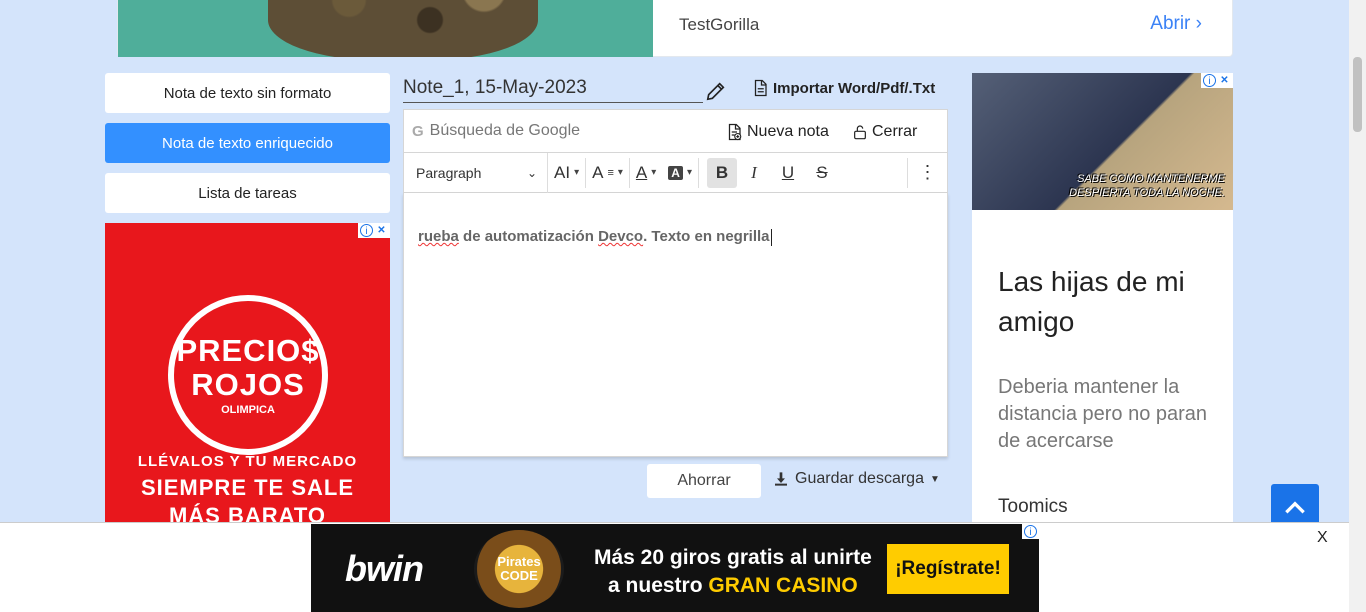 The width and height of the screenshot is (1366, 612). I want to click on chevron-up-icon, so click(1295, 507).